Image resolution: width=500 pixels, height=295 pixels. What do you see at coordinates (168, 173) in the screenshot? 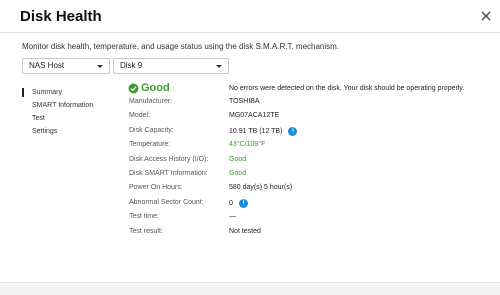
I see `detail-label: Disk SMART Information:` at bounding box center [168, 173].